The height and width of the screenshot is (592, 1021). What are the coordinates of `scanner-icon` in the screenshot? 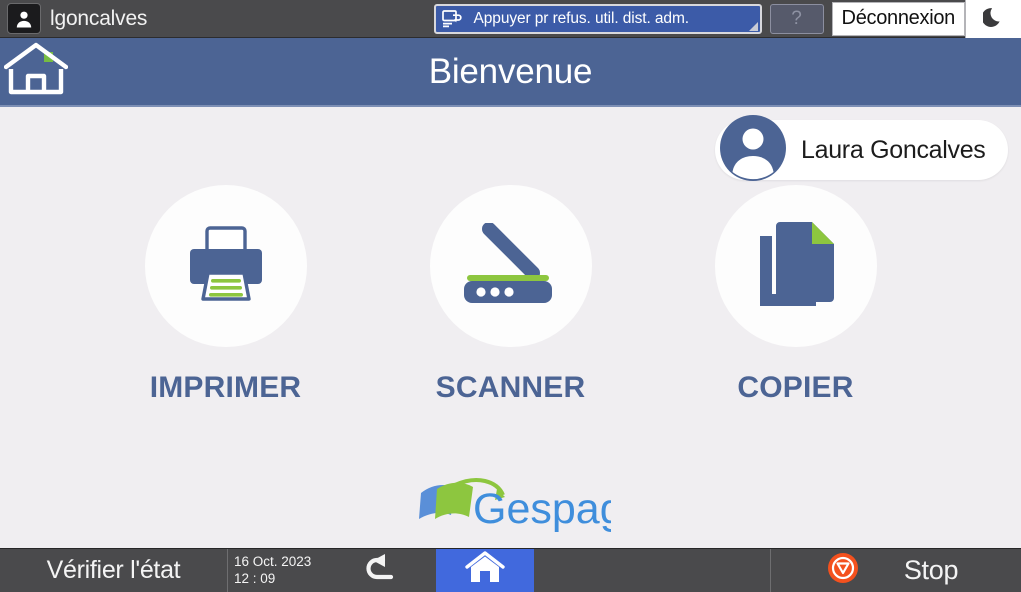 It's located at (511, 265).